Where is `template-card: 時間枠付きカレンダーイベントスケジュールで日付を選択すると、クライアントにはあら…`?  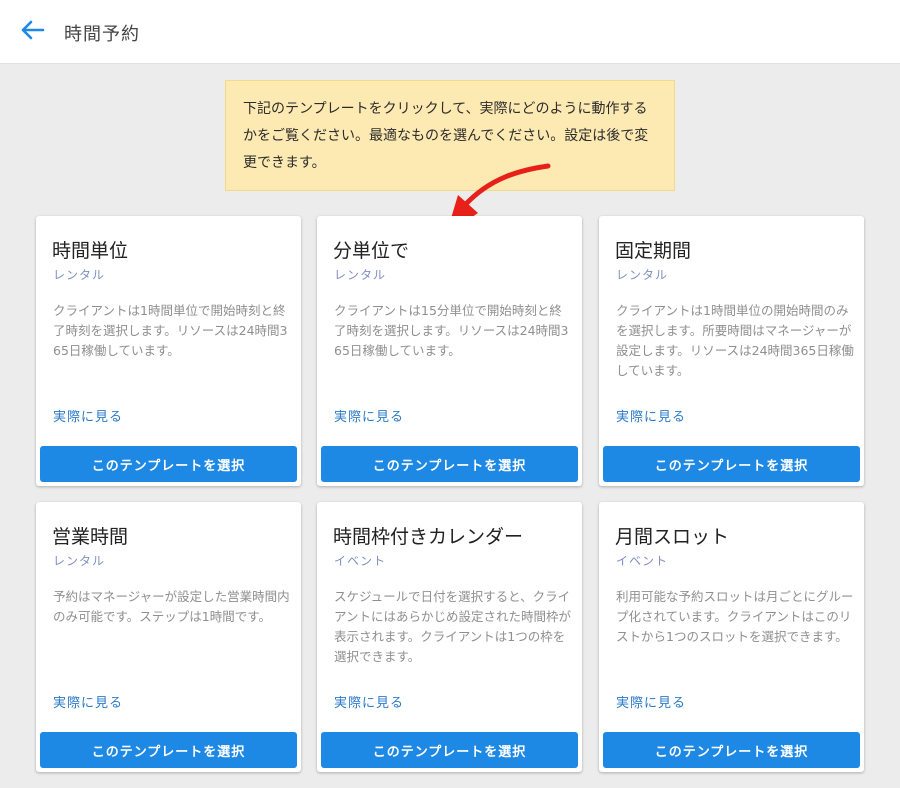
template-card: 時間枠付きカレンダーイベントスケジュールで日付を選択すると、クライアントにはあら… is located at coordinates (449, 637).